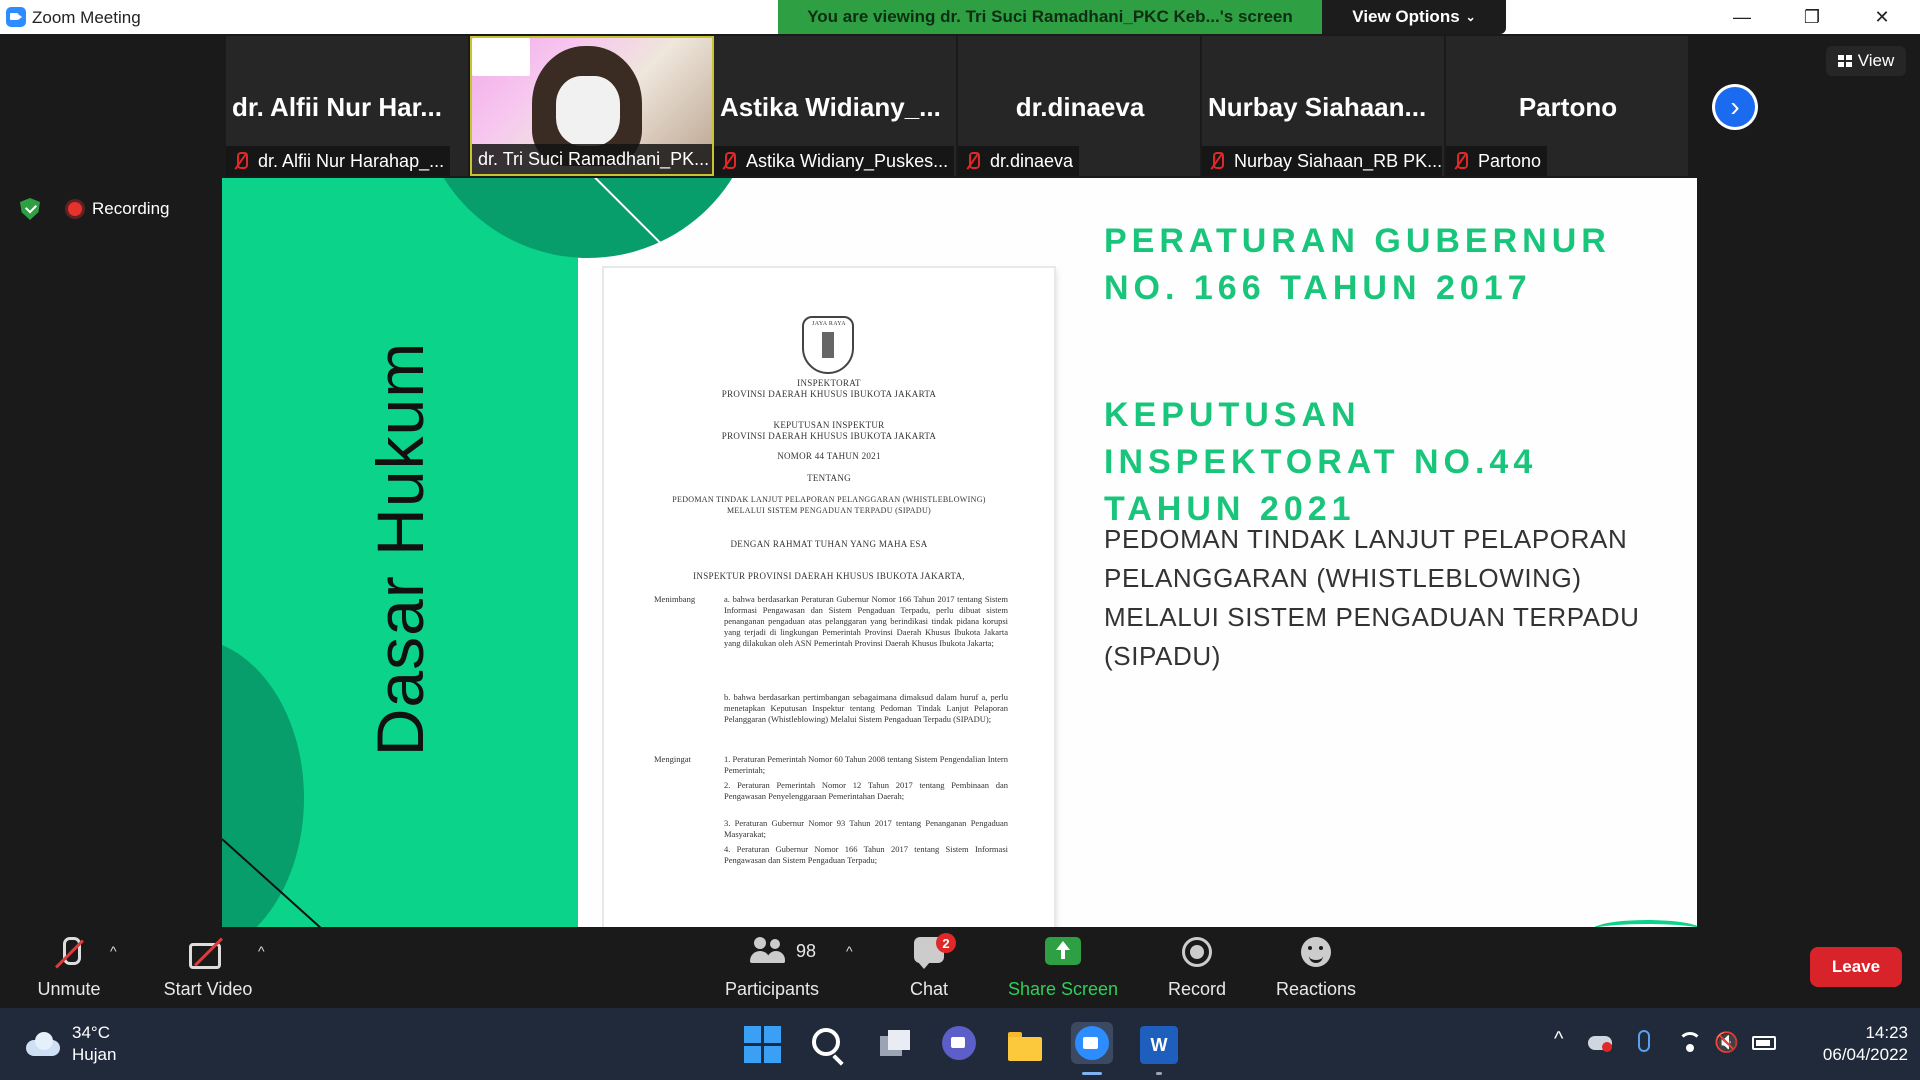 The image size is (1920, 1080). I want to click on face-mask, so click(588, 111).